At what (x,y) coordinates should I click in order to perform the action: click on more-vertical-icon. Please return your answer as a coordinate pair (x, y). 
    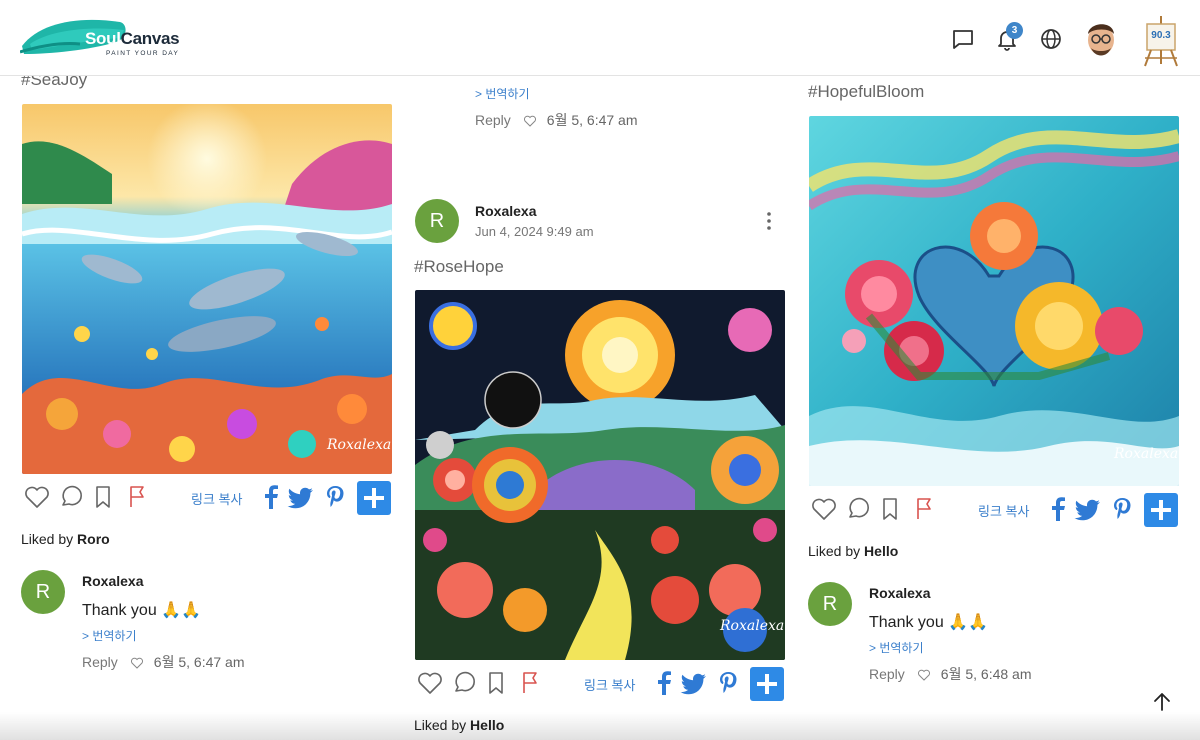
    Looking at the image, I should click on (769, 221).